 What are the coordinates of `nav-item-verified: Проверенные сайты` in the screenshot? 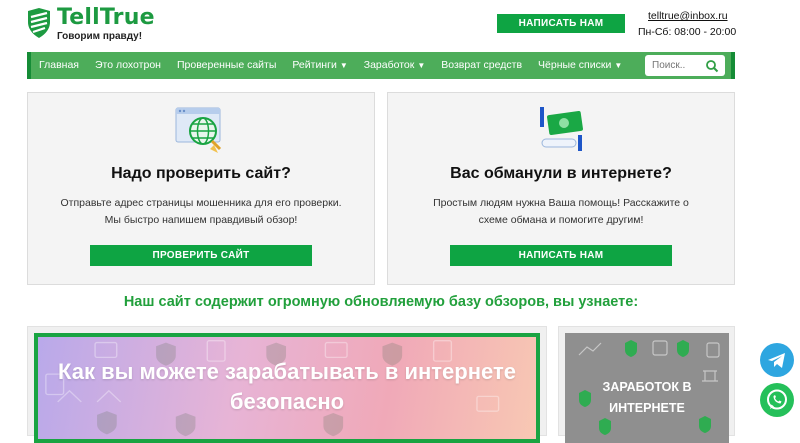 It's located at (226, 65).